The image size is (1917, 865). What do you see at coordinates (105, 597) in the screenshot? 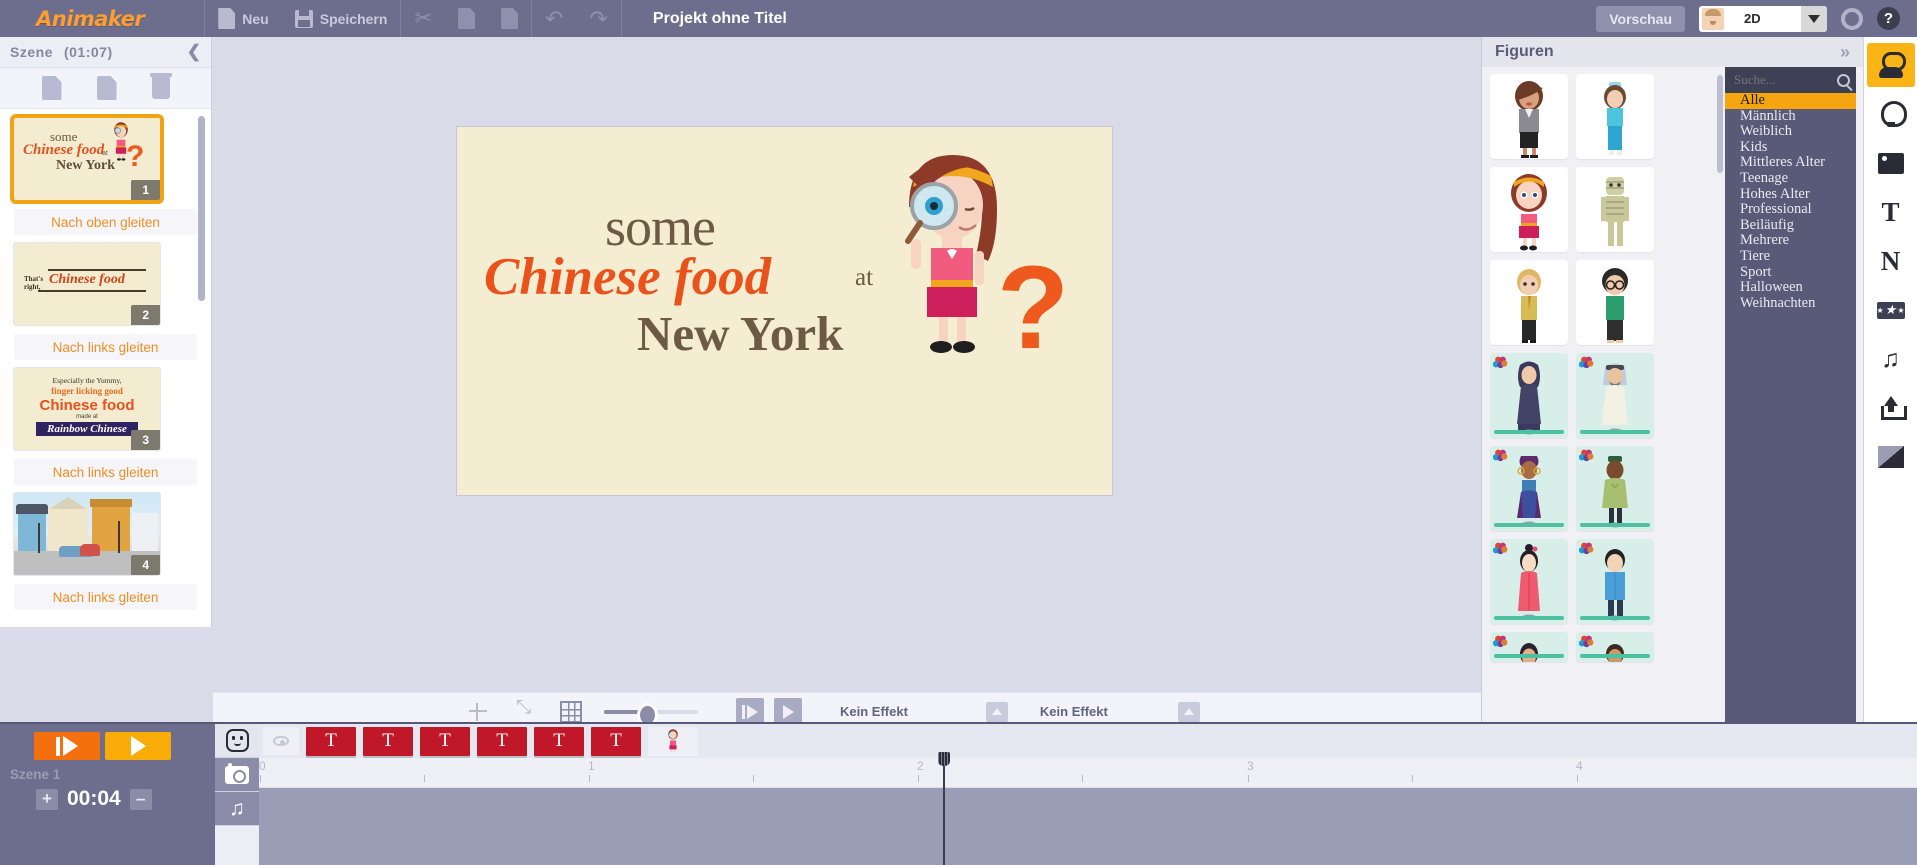
I see `scene-transition-4: Nach links gleiten` at bounding box center [105, 597].